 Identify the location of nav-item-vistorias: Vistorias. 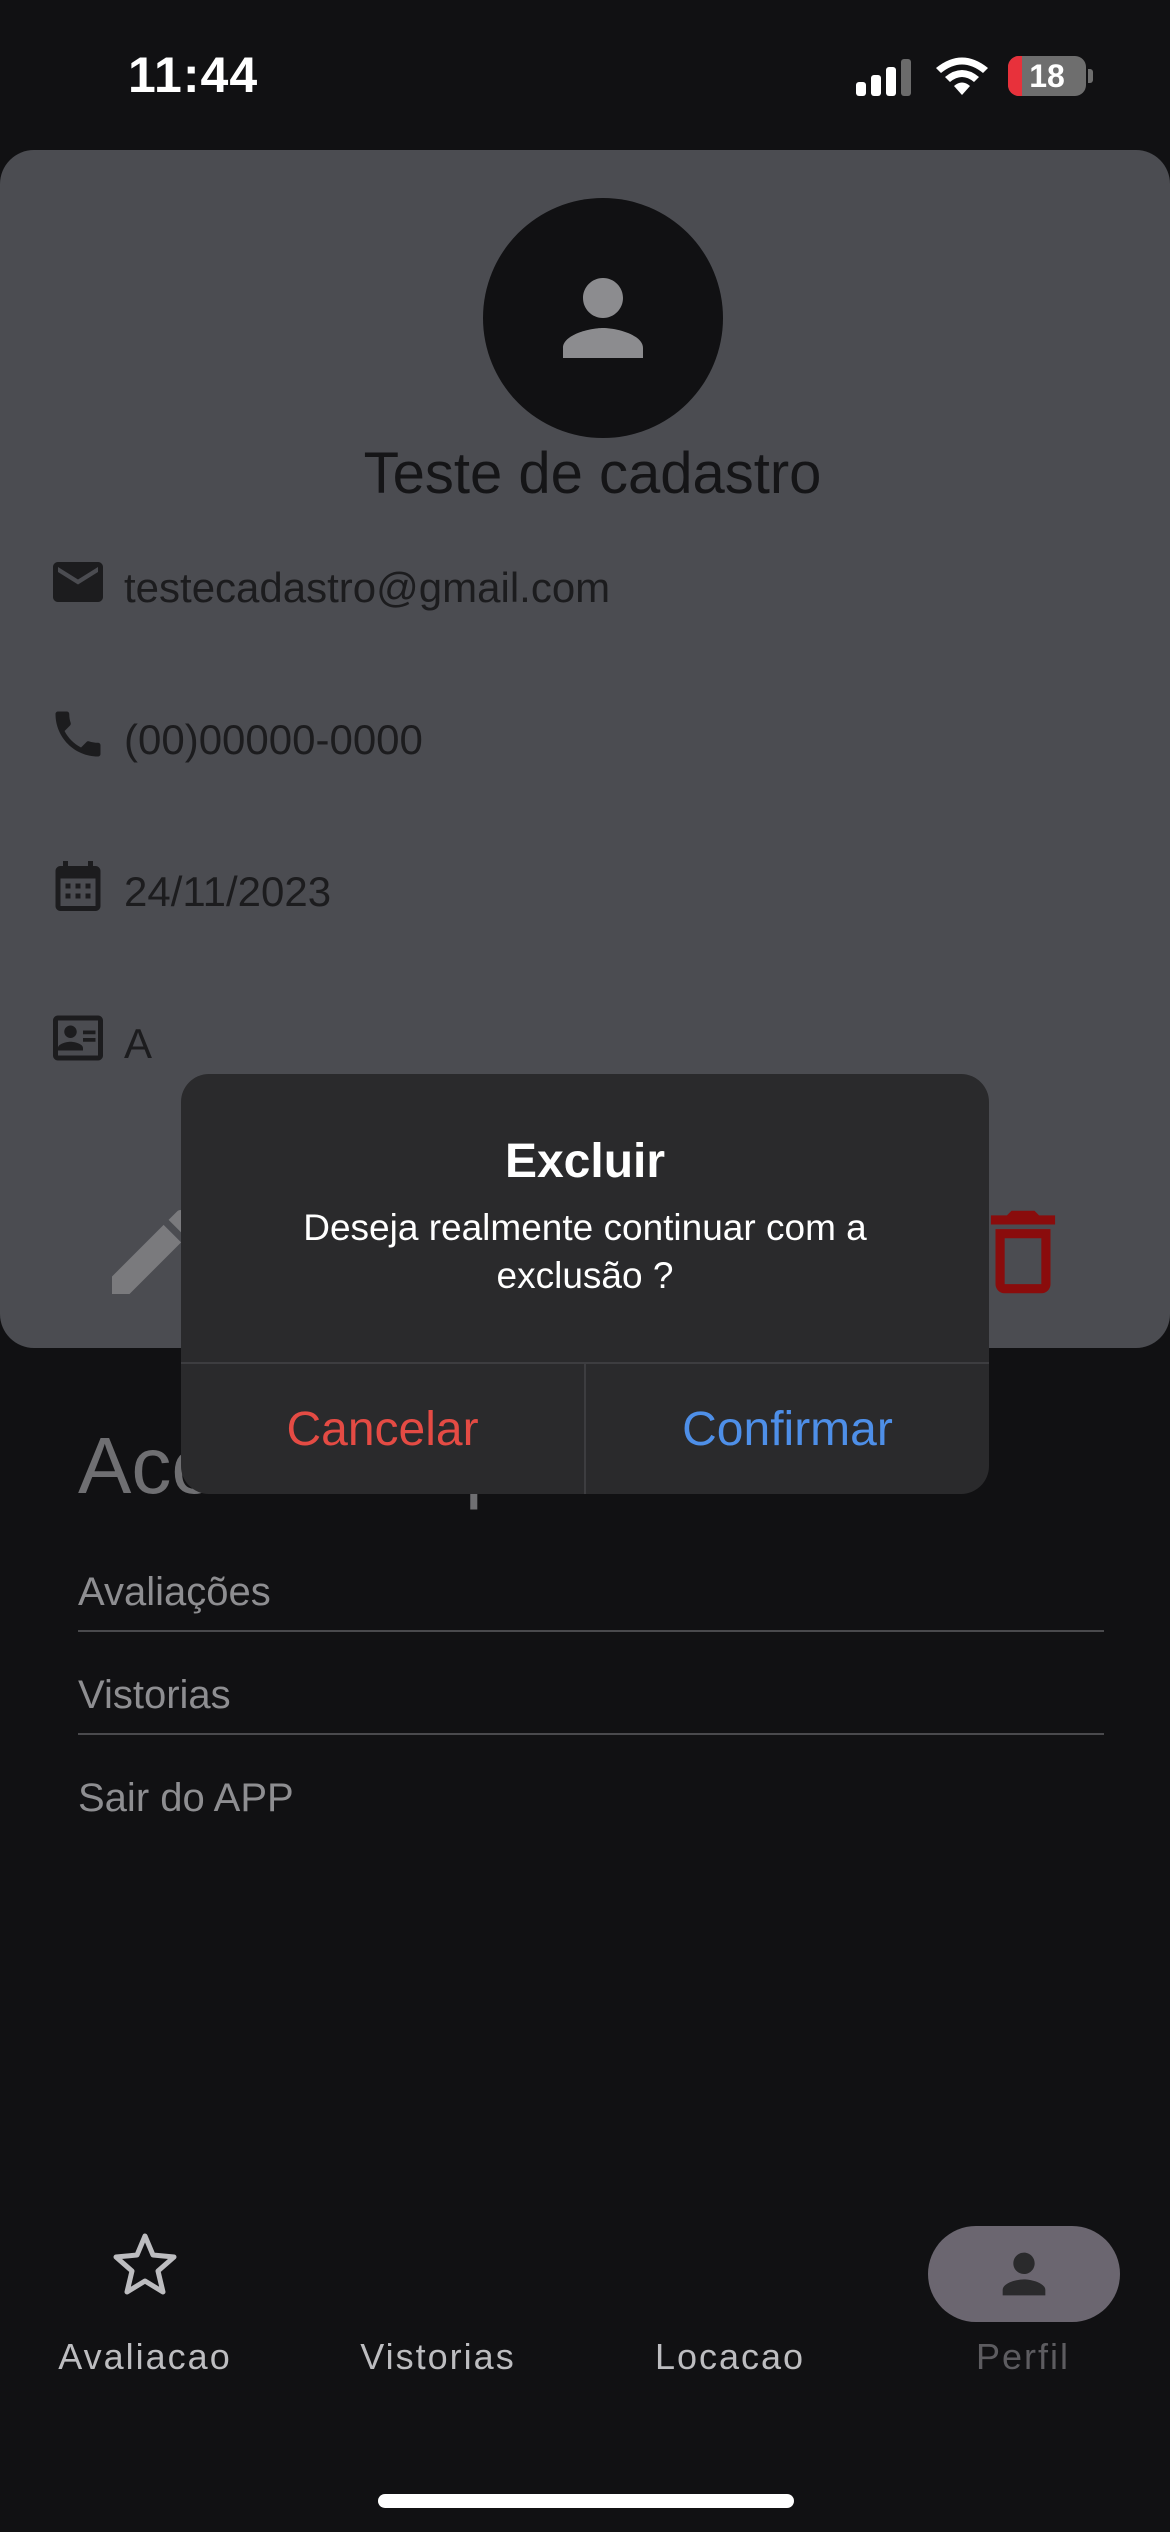
(438, 2300).